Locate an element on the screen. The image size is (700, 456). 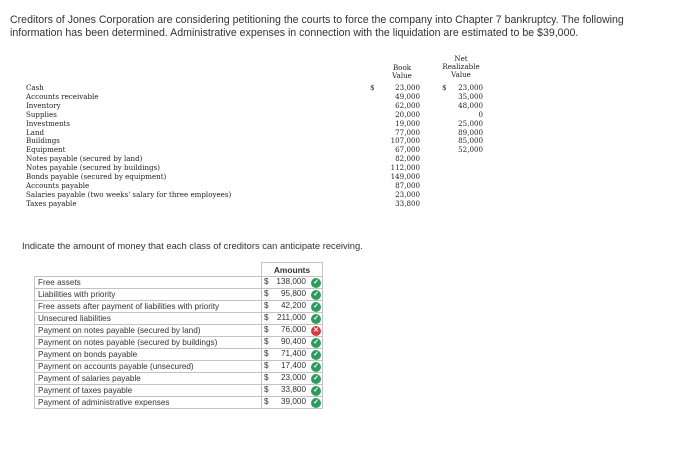
book-value-cell: 149,000 is located at coordinates (405, 176).